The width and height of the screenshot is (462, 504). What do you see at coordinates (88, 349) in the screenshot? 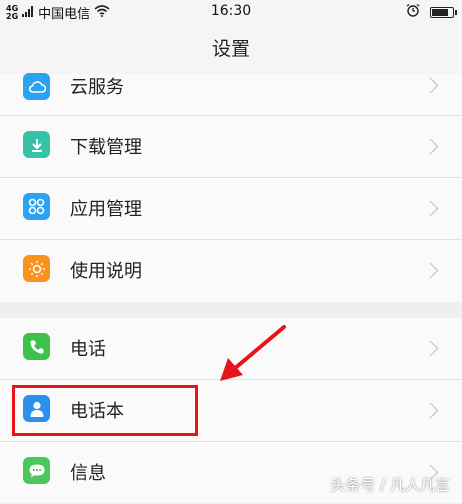
I see `settings-item-label: 电话` at bounding box center [88, 349].